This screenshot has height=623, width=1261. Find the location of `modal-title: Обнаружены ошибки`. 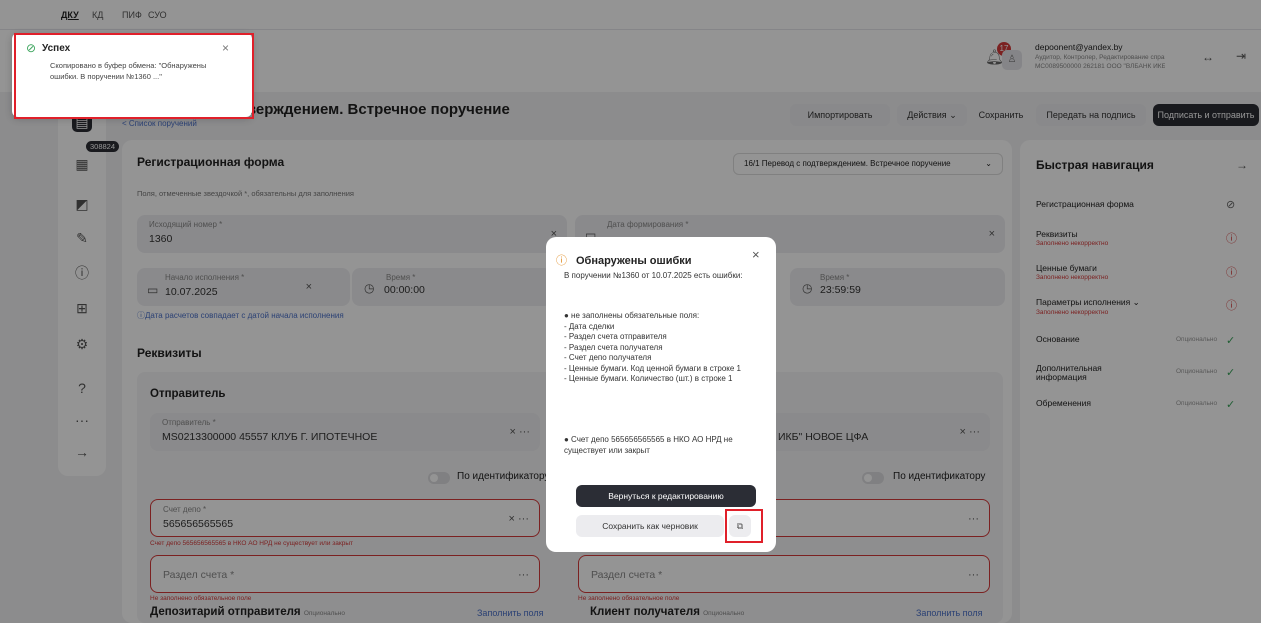

modal-title: Обнаружены ошибки is located at coordinates (634, 261).